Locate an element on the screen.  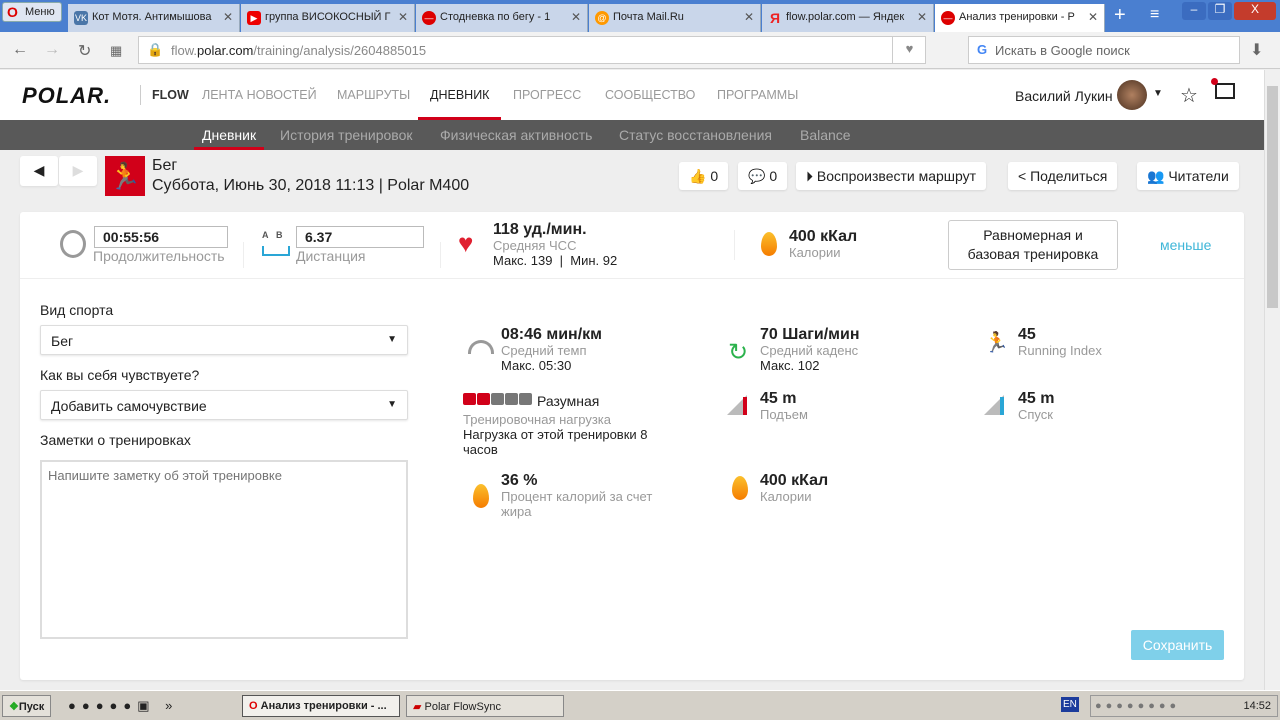
taskbar-item-flowsync: ▰ Polar FlowSync is located at coordinates (485, 706).